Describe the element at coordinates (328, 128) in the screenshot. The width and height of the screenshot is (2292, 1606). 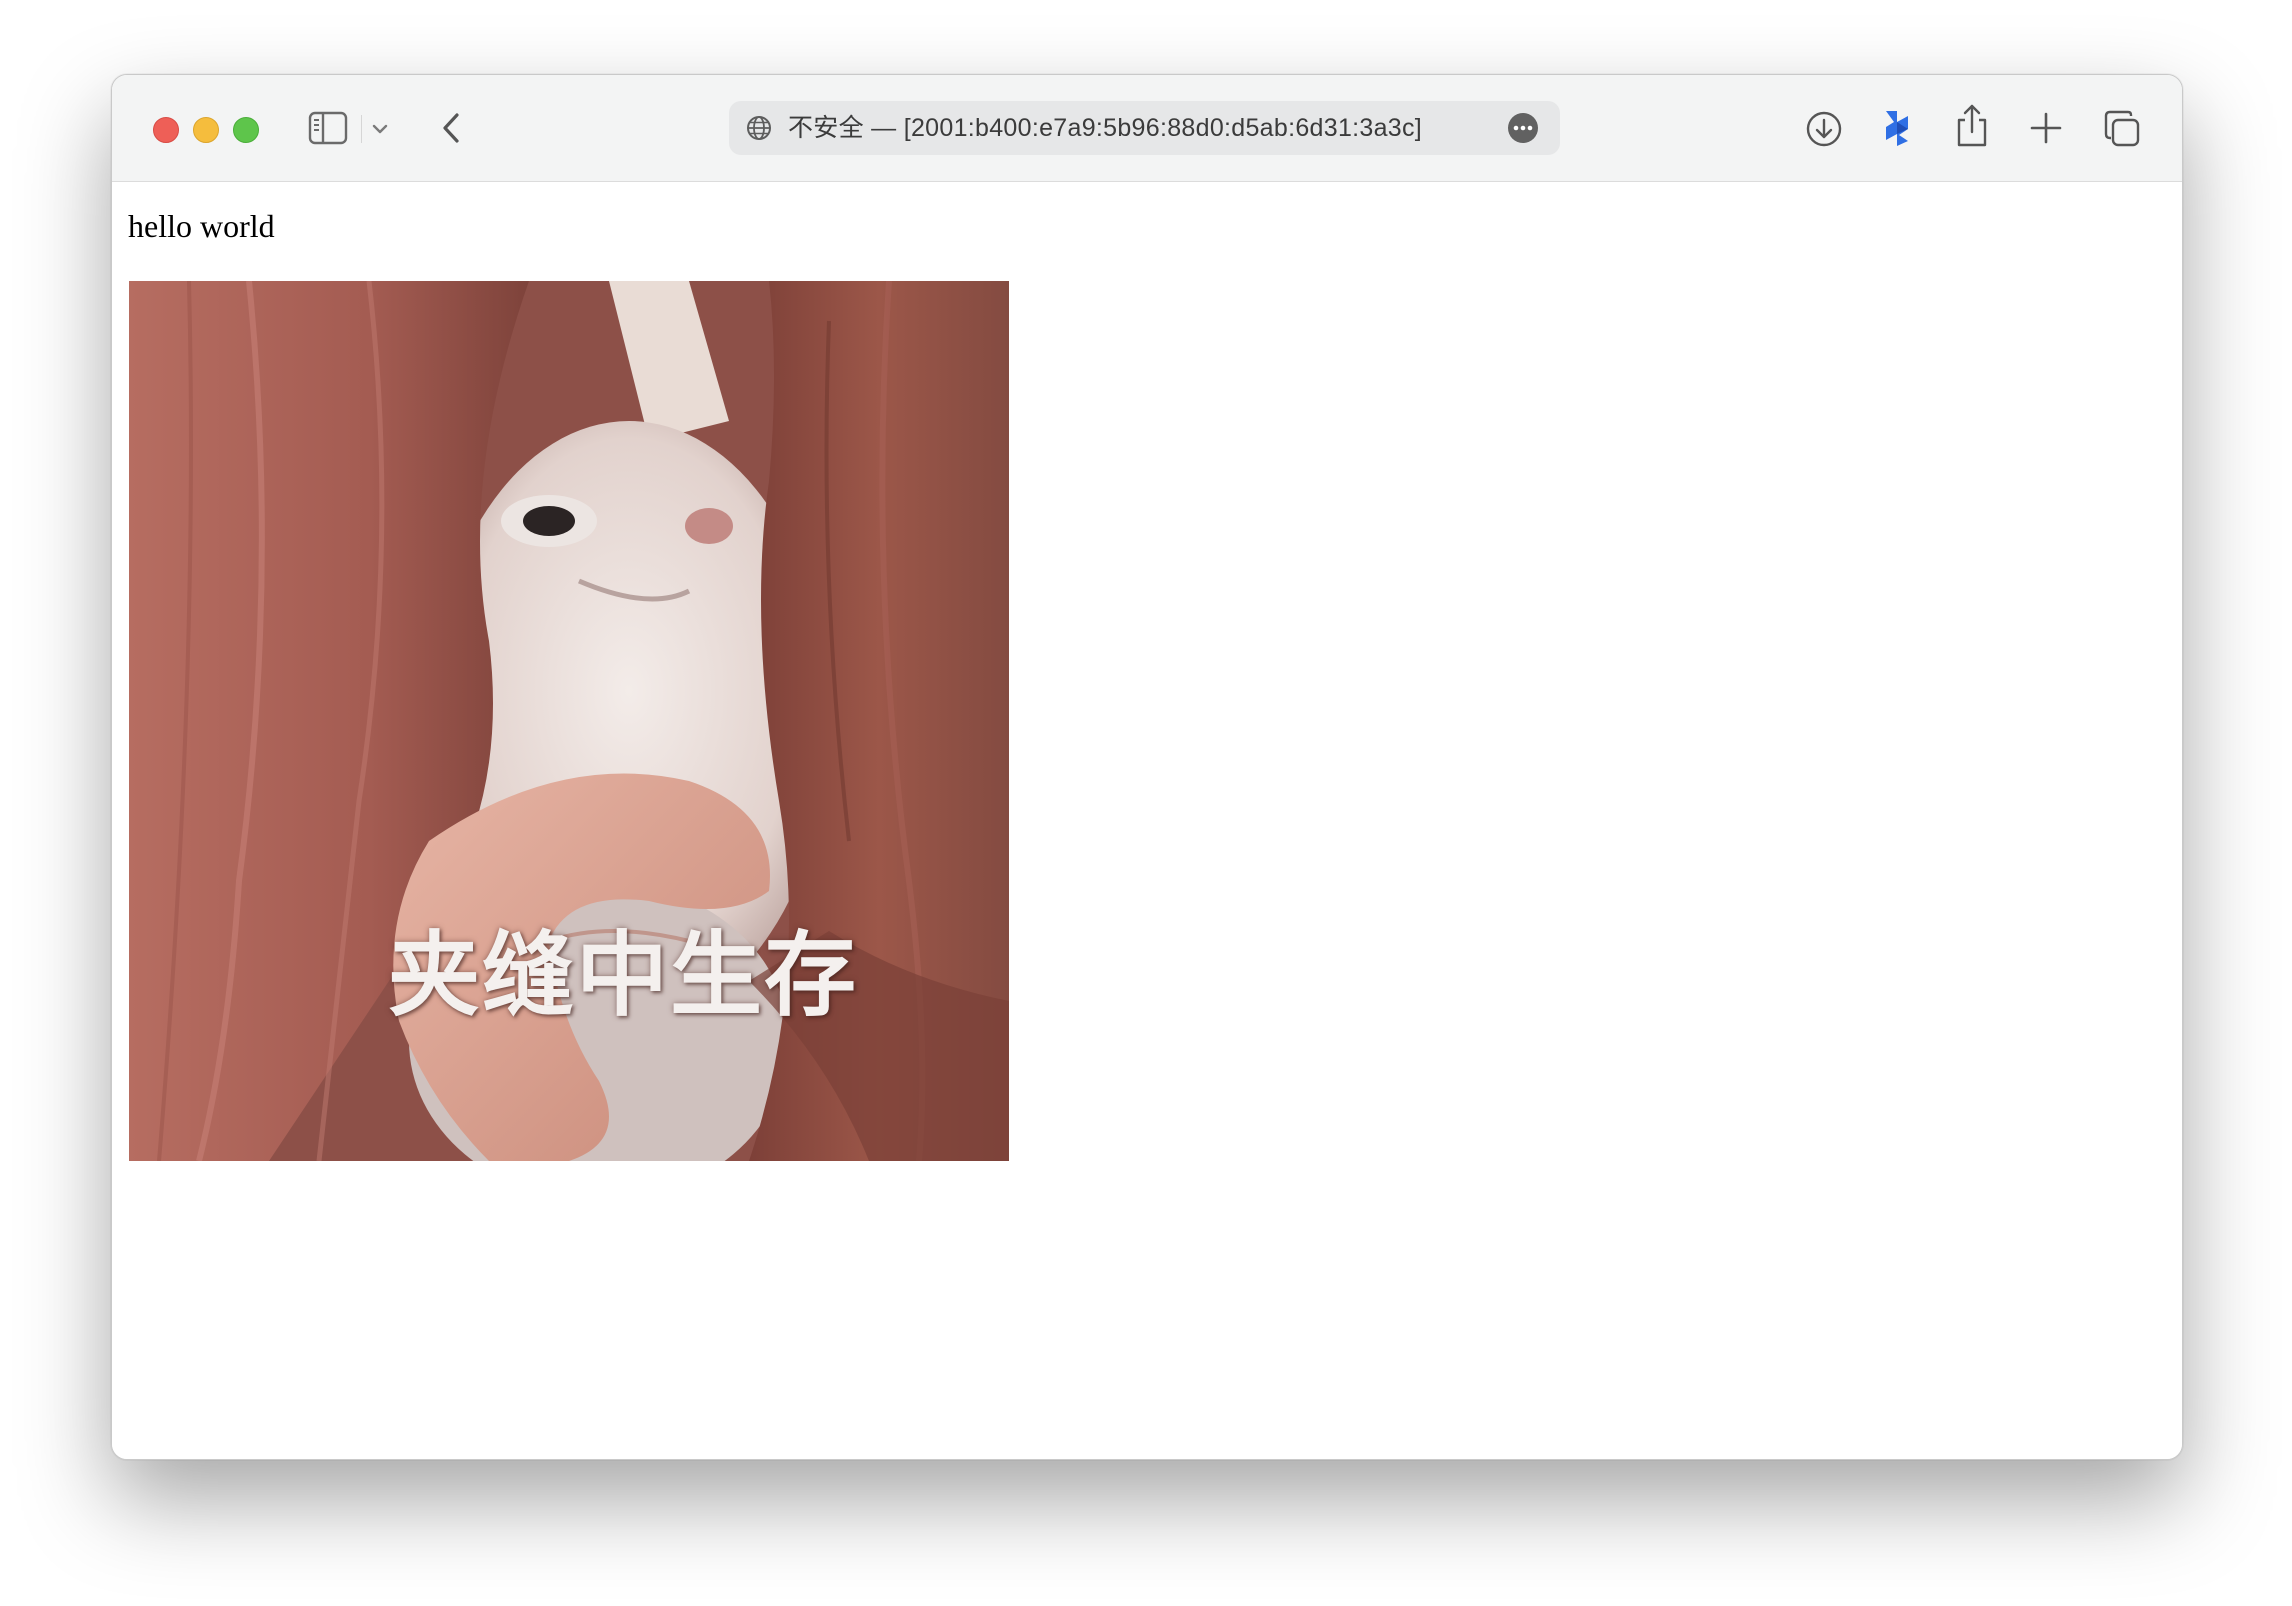
I see `sidebar-icon` at that location.